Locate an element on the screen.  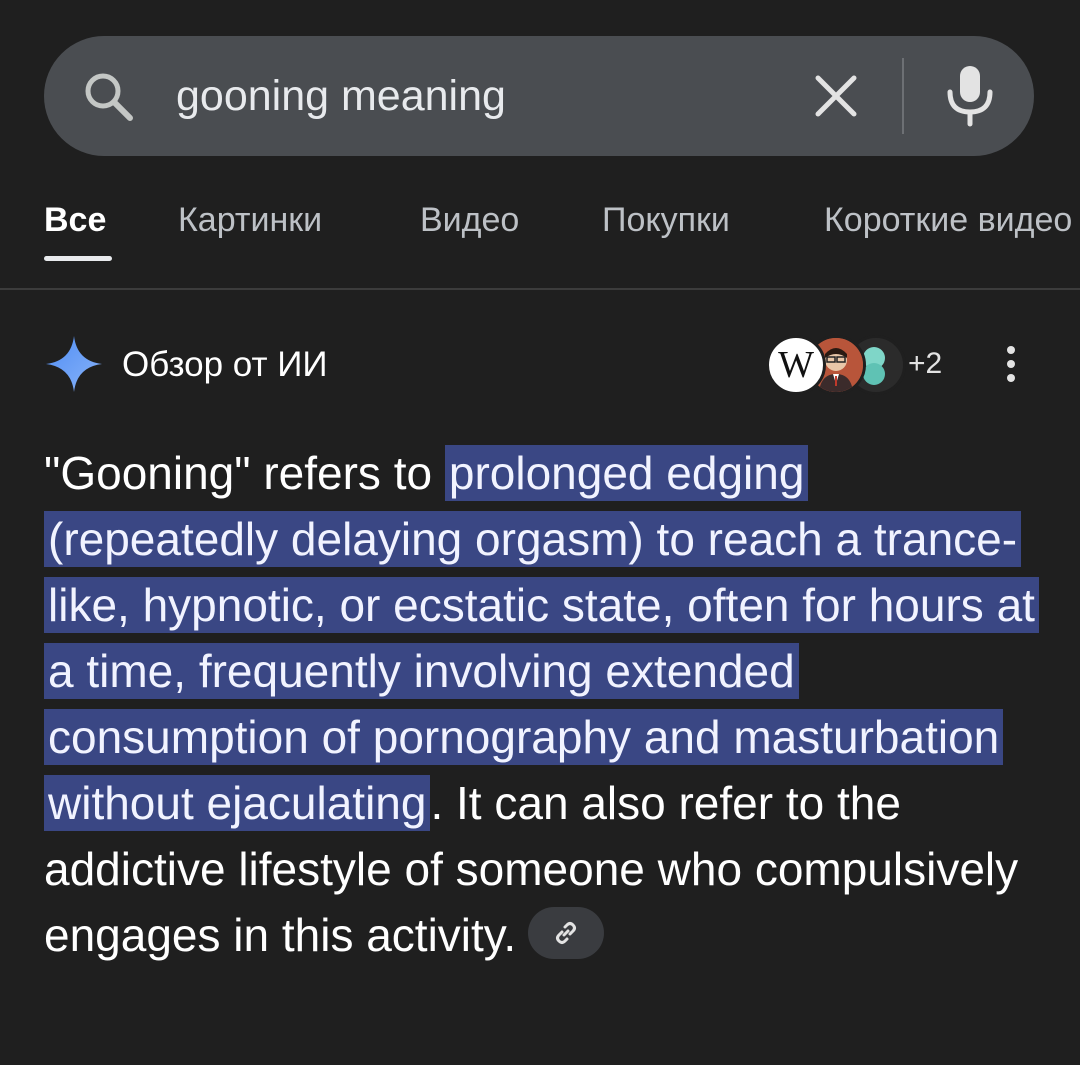
link-icon is located at coordinates (566, 932).